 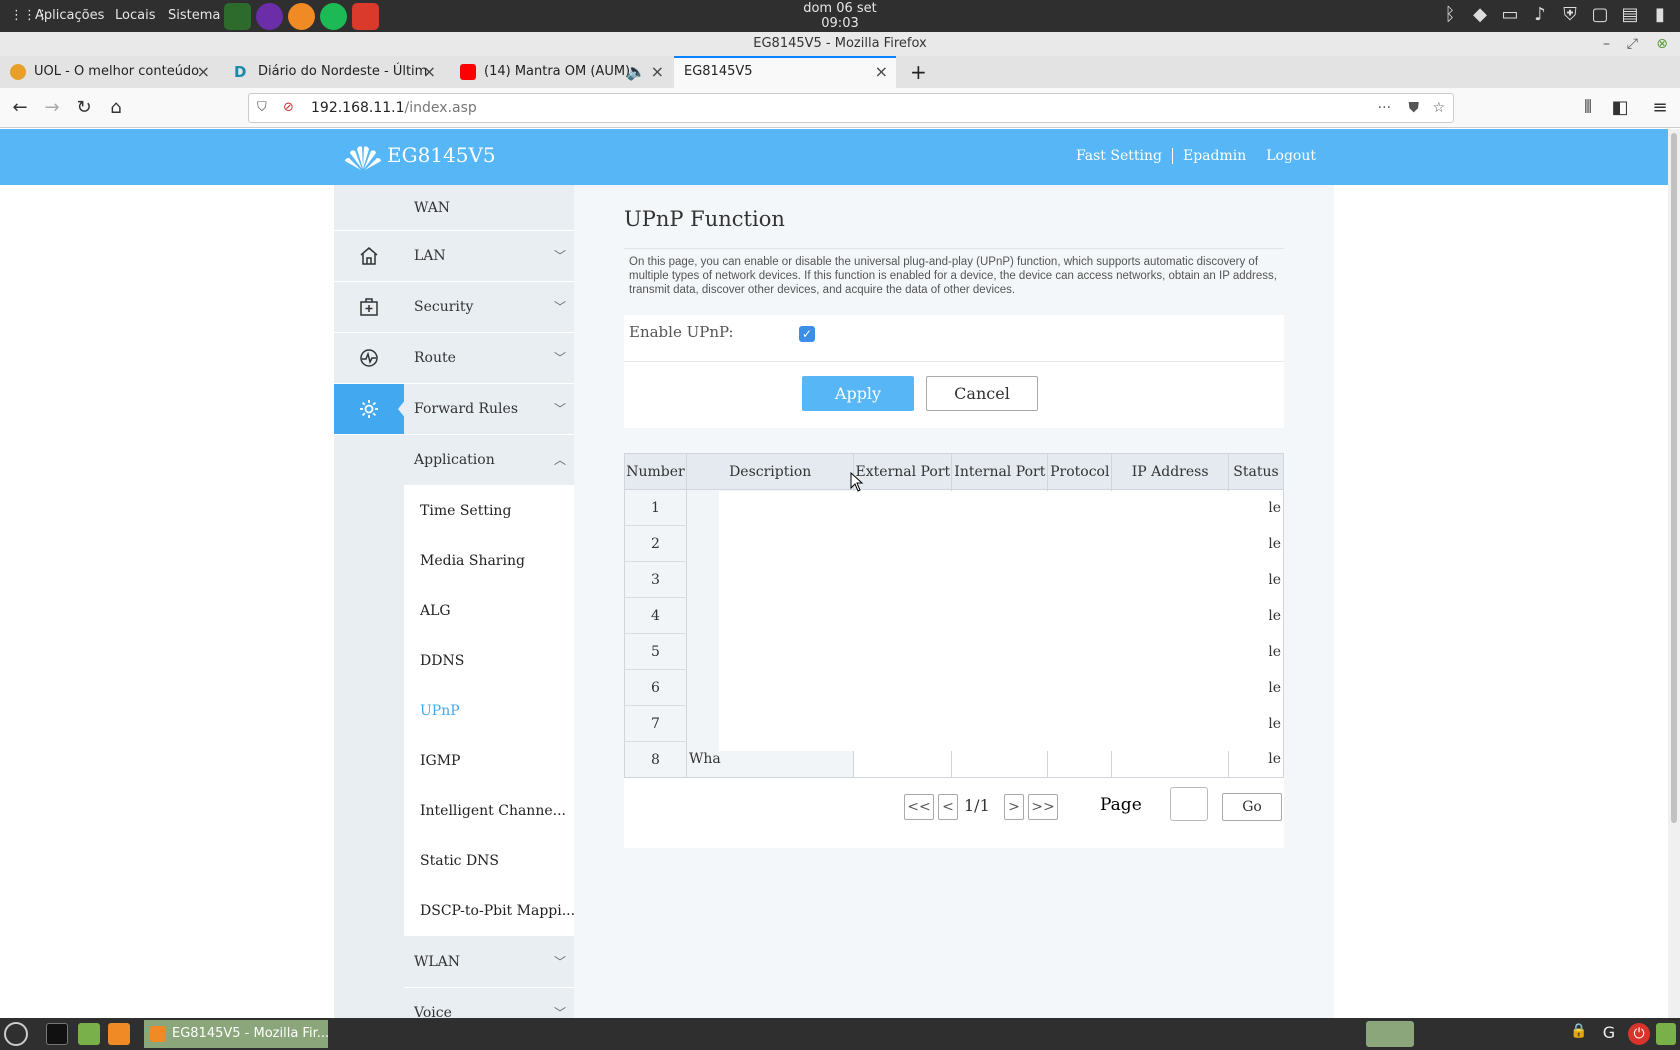 I want to click on back-icon: ←, so click(x=20, y=108).